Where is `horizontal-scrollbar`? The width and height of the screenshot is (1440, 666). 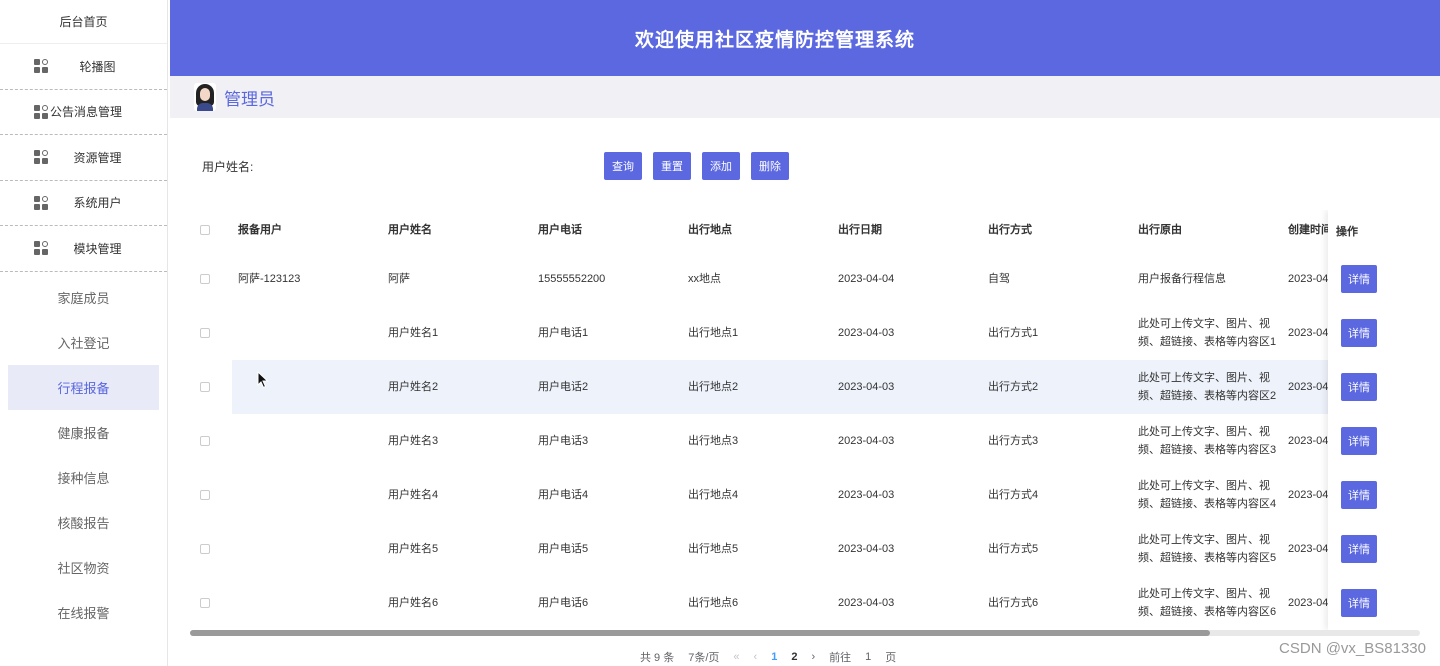
horizontal-scrollbar is located at coordinates (805, 633).